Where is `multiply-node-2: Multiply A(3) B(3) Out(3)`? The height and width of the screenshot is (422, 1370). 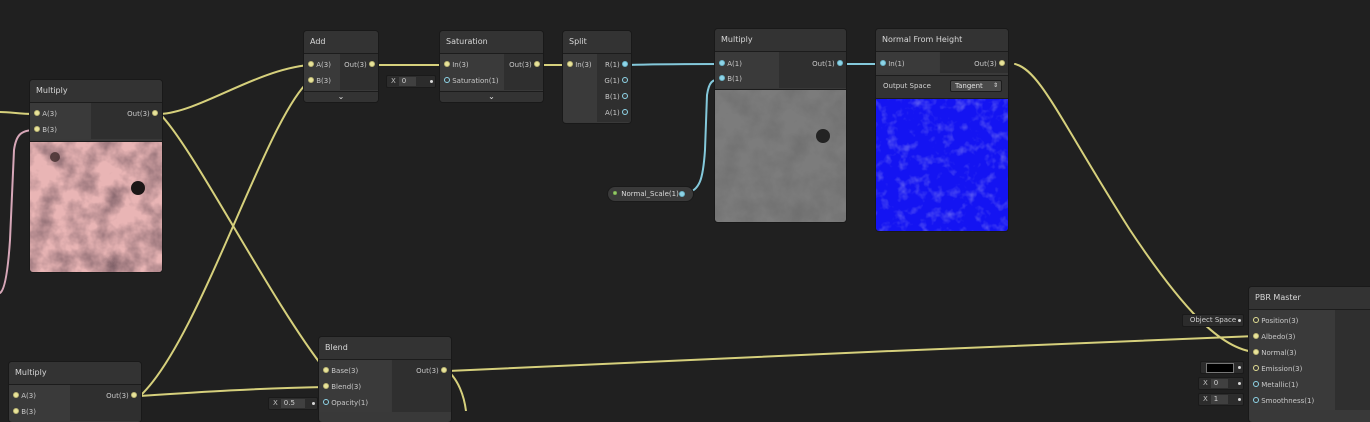
multiply-node-2: Multiply A(3) B(3) Out(3) is located at coordinates (75, 392).